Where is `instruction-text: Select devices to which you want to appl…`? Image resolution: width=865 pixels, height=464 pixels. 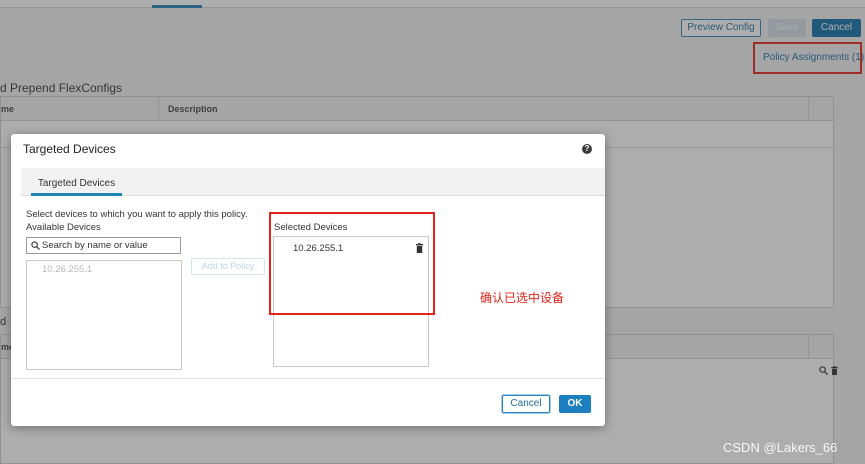 instruction-text: Select devices to which you want to appl… is located at coordinates (137, 214).